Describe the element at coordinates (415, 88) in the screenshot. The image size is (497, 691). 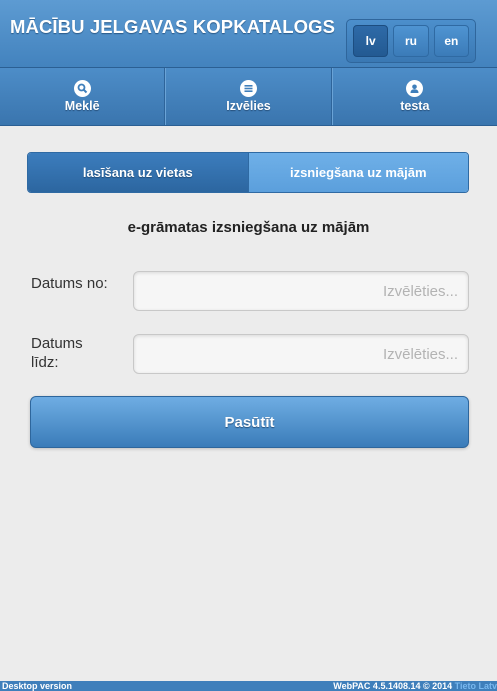
I see `user-icon` at that location.